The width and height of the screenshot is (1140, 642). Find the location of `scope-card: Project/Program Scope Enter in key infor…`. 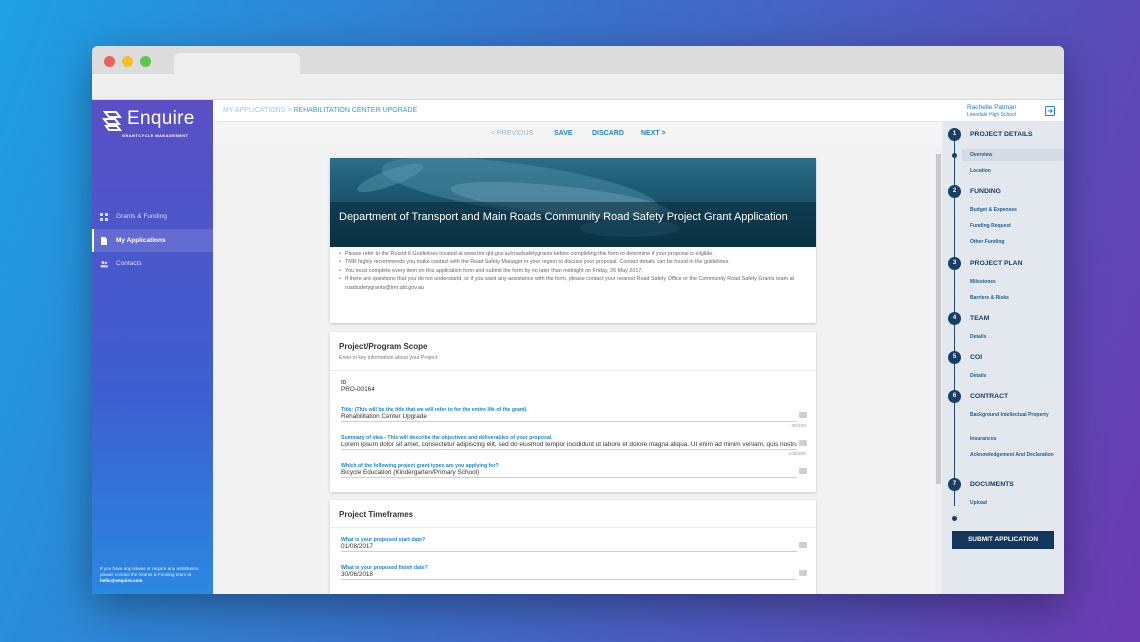

scope-card: Project/Program Scope Enter in key infor… is located at coordinates (573, 412).